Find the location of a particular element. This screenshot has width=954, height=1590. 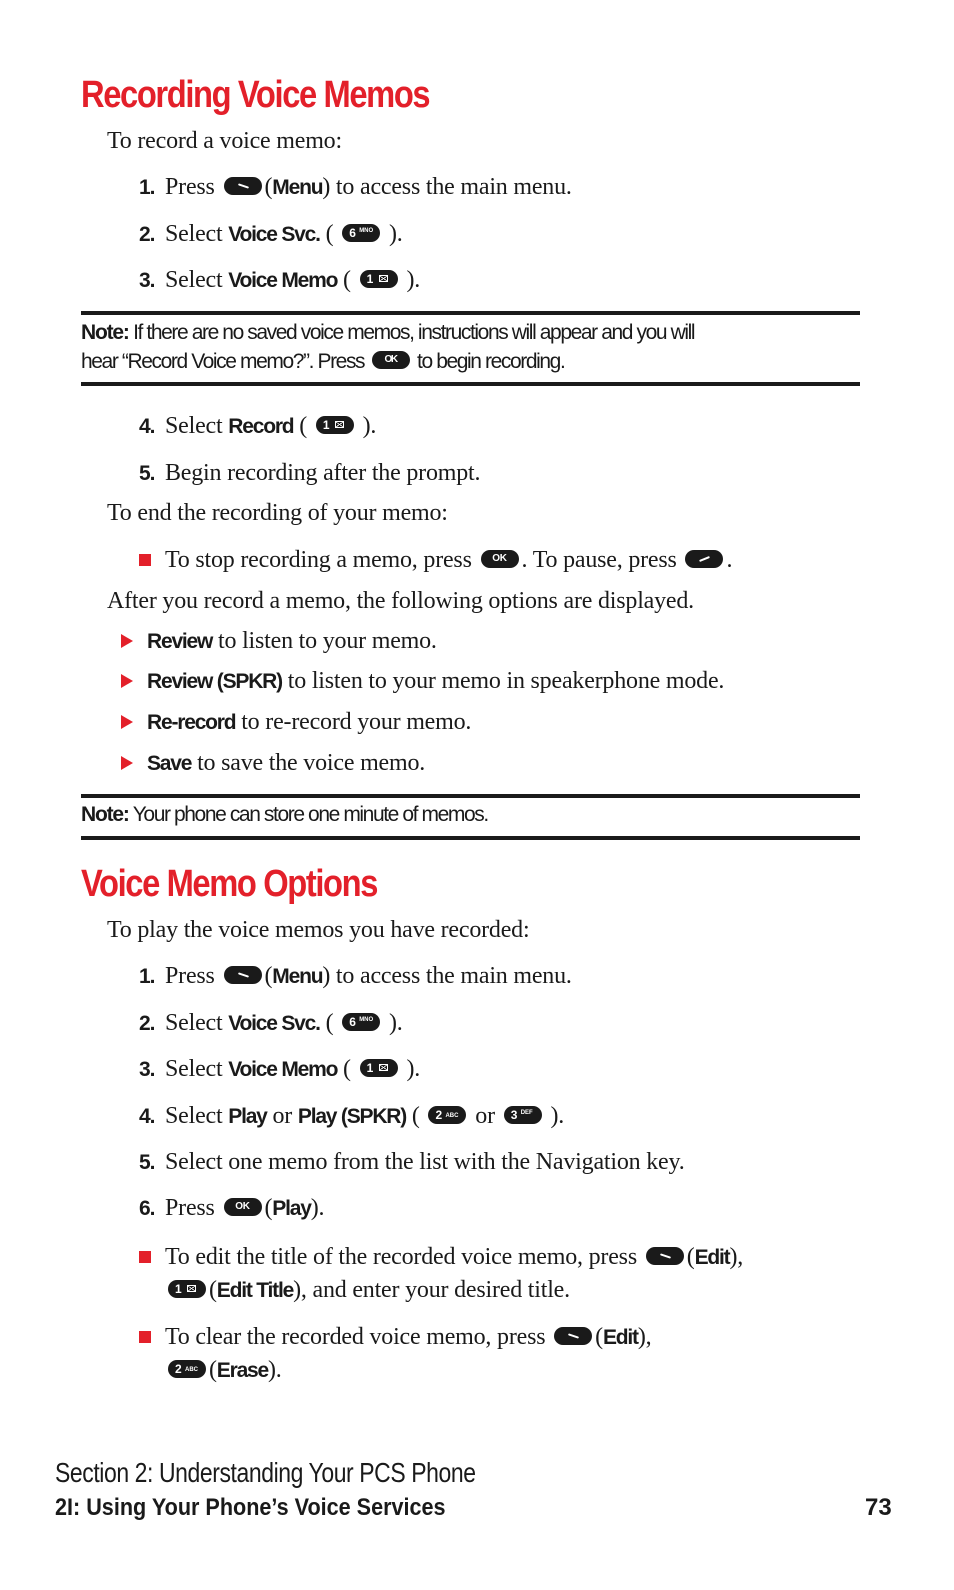

page-number: 73 is located at coordinates (878, 1507).